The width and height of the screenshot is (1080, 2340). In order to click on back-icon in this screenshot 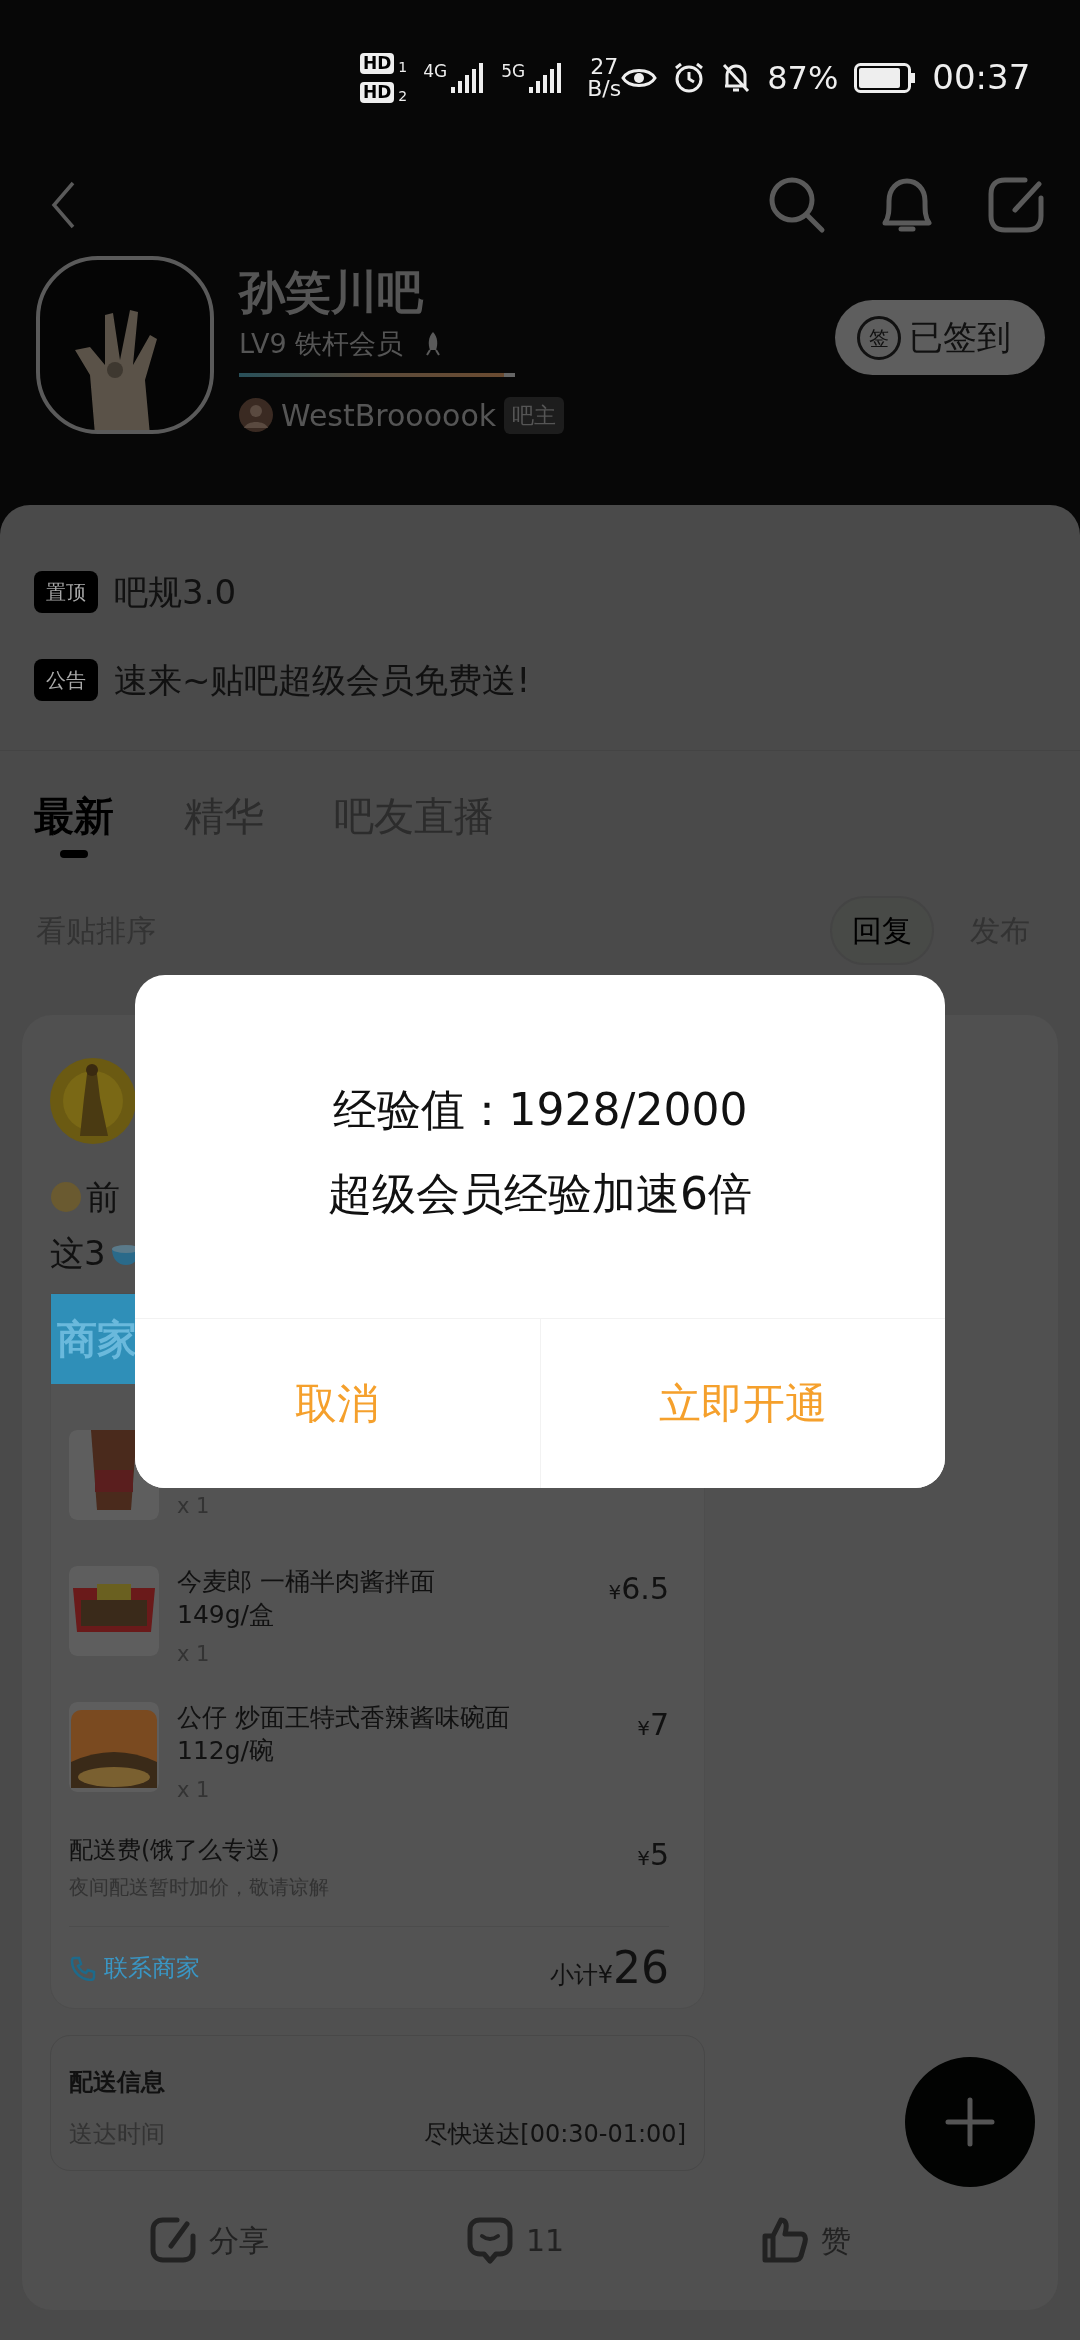, I will do `click(63, 205)`.